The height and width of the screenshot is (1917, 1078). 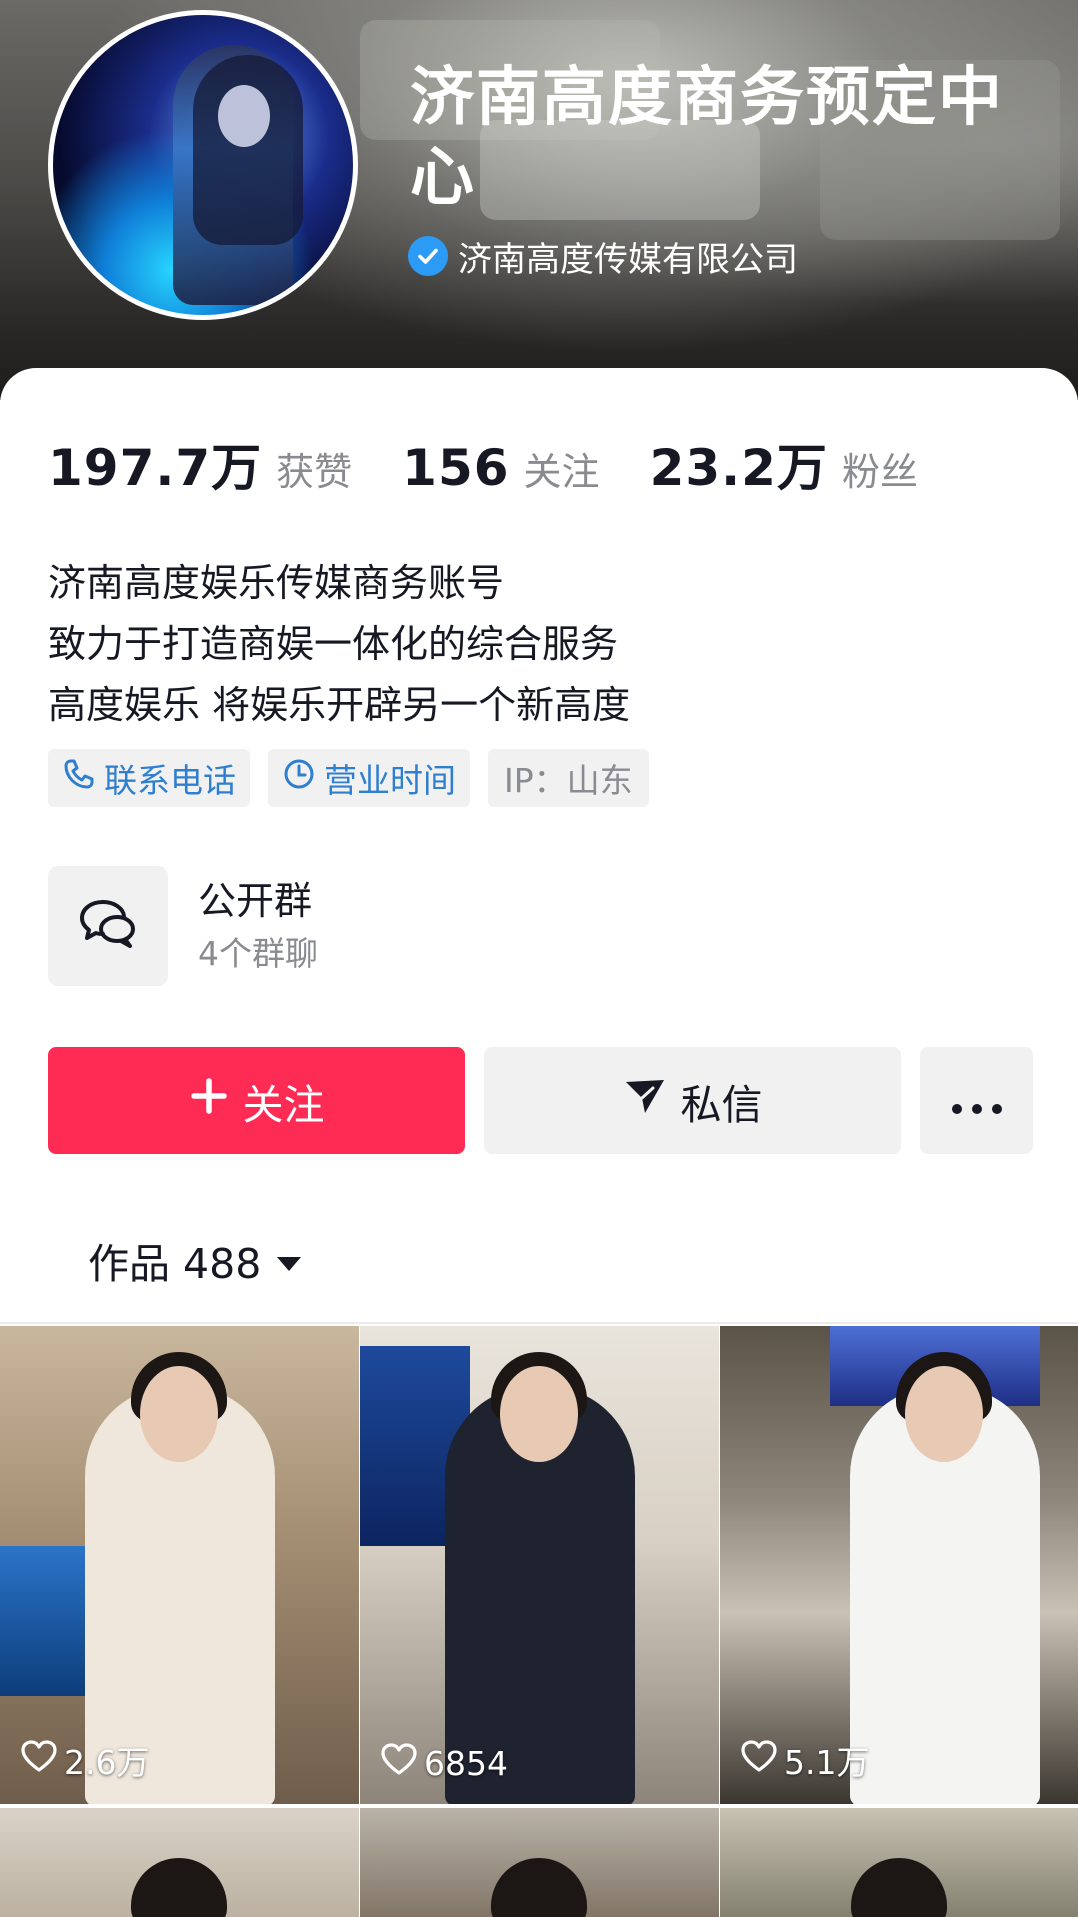 I want to click on bio-line: 济南高度娱乐传媒商务账号, so click(x=276, y=583).